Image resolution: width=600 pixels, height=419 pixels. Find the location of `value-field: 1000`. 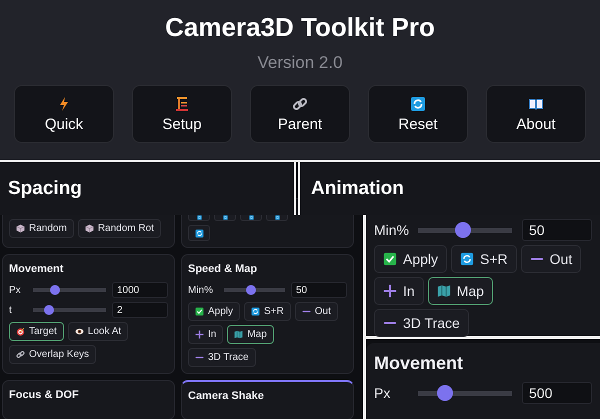

value-field: 1000 is located at coordinates (140, 290).